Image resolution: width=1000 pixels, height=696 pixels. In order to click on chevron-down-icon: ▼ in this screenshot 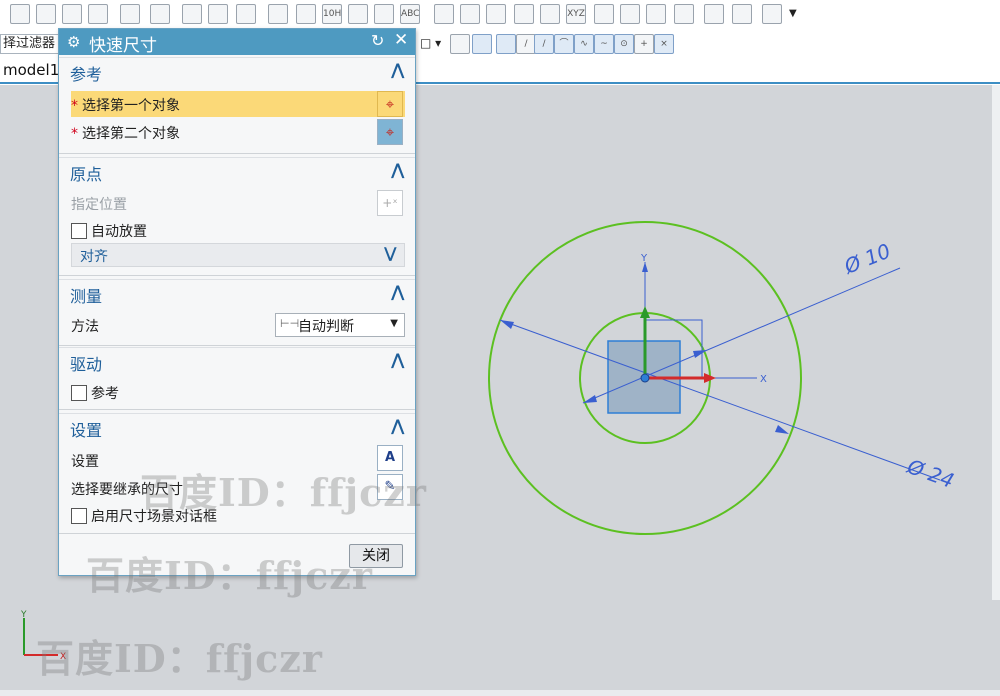, I will do `click(394, 323)`.